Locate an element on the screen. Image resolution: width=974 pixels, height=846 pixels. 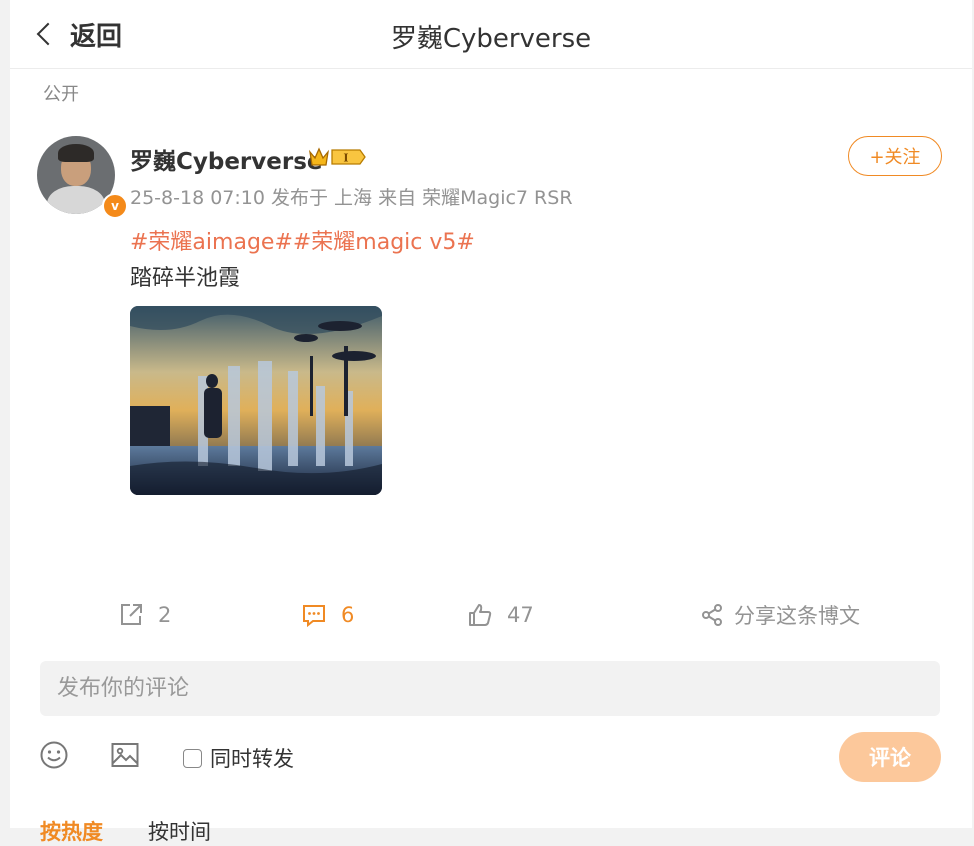
share-icon is located at coordinates (712, 615).